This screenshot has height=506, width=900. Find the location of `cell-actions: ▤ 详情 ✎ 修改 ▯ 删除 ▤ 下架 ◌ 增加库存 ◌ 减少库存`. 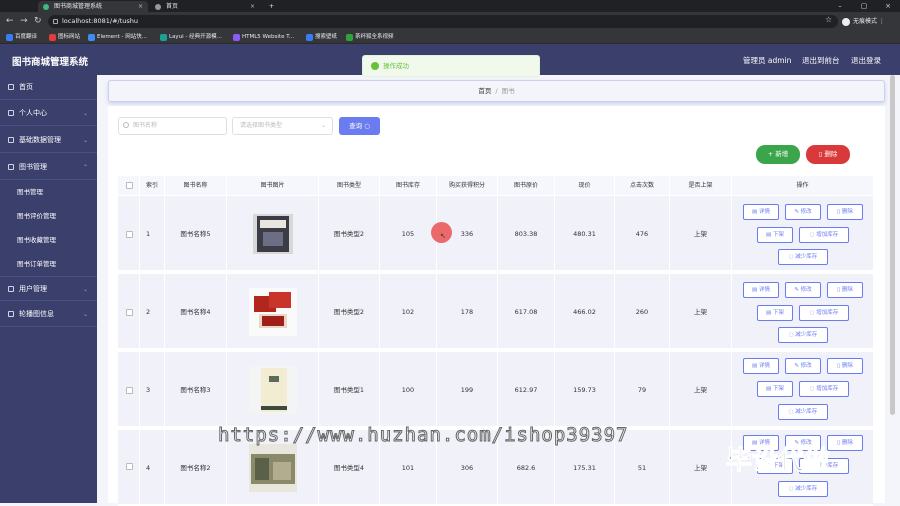

cell-actions: ▤ 详情 ✎ 修改 ▯ 删除 ▤ 下架 ◌ 增加库存 ◌ 减少库存 is located at coordinates (802, 390).